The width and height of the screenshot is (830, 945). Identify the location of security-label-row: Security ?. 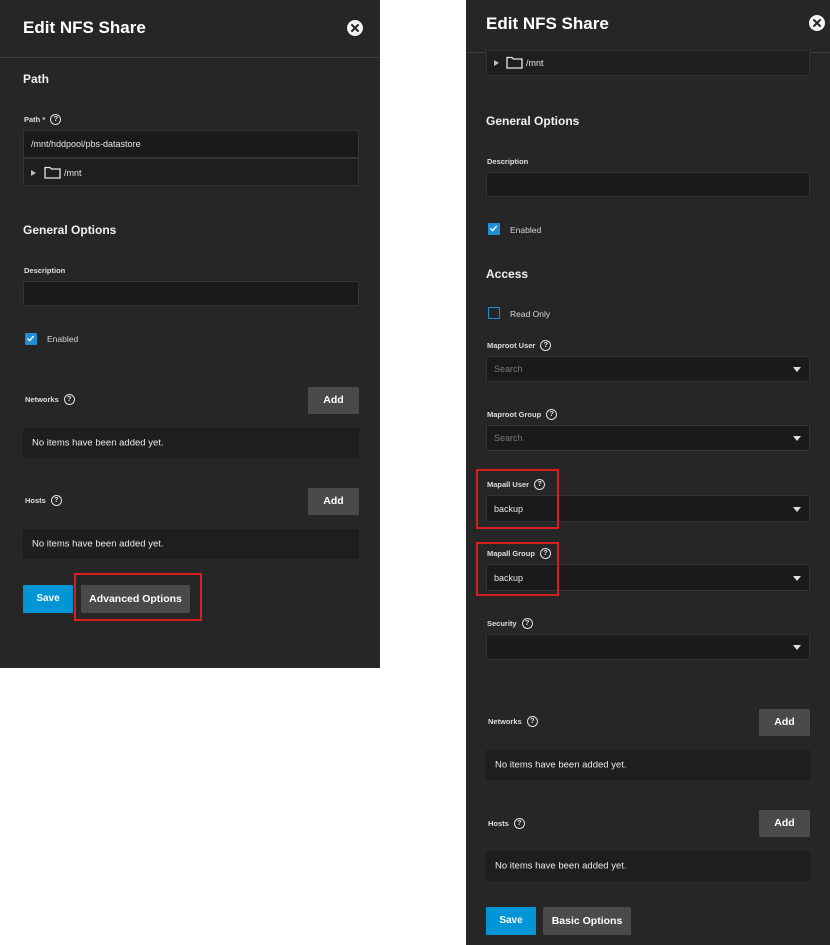
(510, 623).